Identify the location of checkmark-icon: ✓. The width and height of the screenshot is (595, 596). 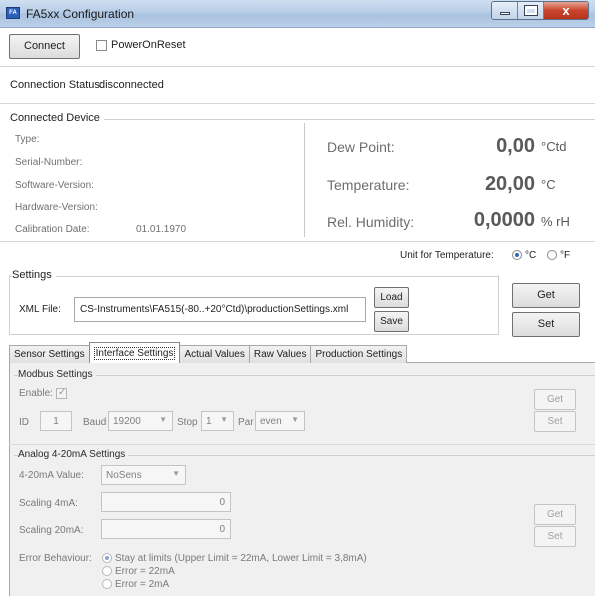
(62, 392).